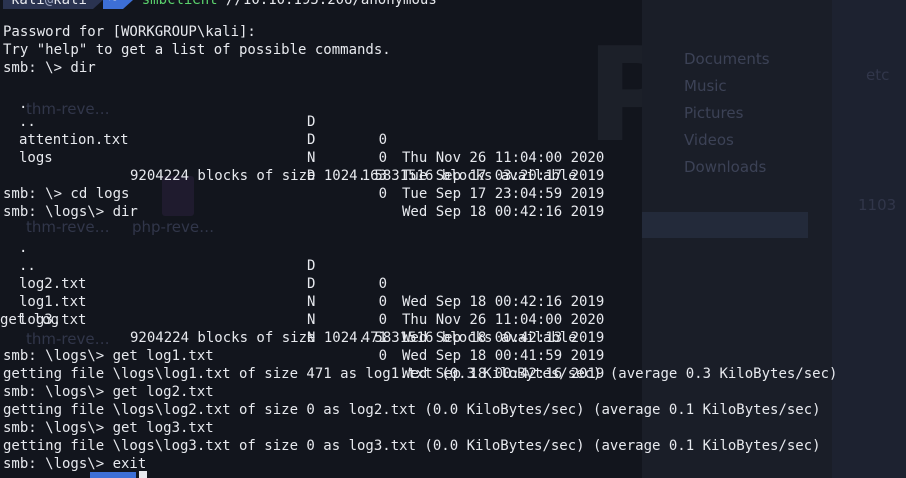 Image resolution: width=906 pixels, height=478 pixels. I want to click on output-line: get log, so click(30, 320).